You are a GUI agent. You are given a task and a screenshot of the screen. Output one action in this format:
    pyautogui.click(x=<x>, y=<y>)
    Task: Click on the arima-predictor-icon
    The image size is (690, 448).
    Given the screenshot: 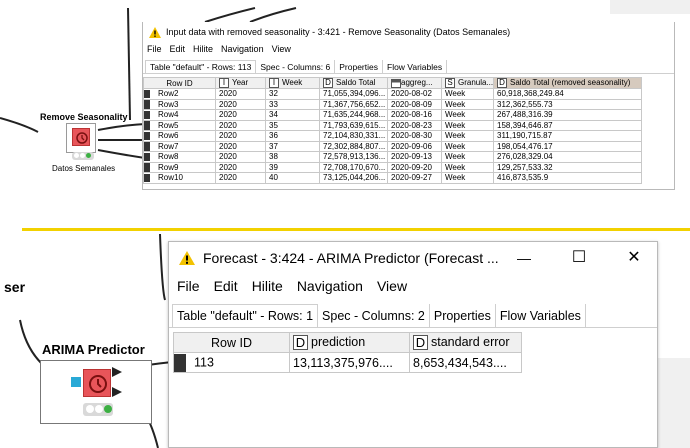 What is the action you would take?
    pyautogui.click(x=97, y=383)
    